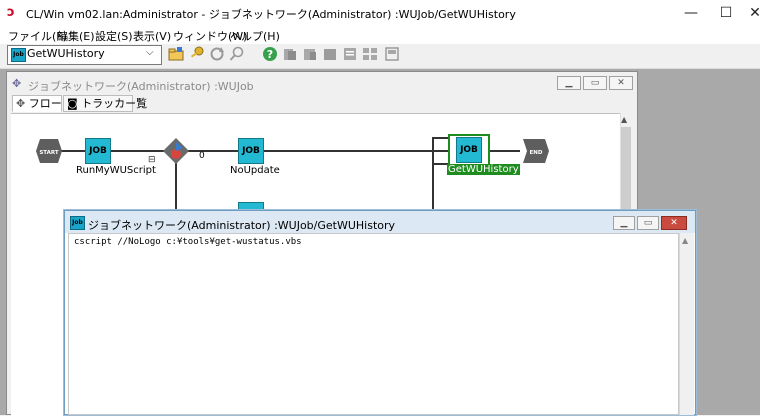 This screenshot has height=416, width=760. What do you see at coordinates (621, 83) in the screenshot?
I see `jobnet-close-button: ✕` at bounding box center [621, 83].